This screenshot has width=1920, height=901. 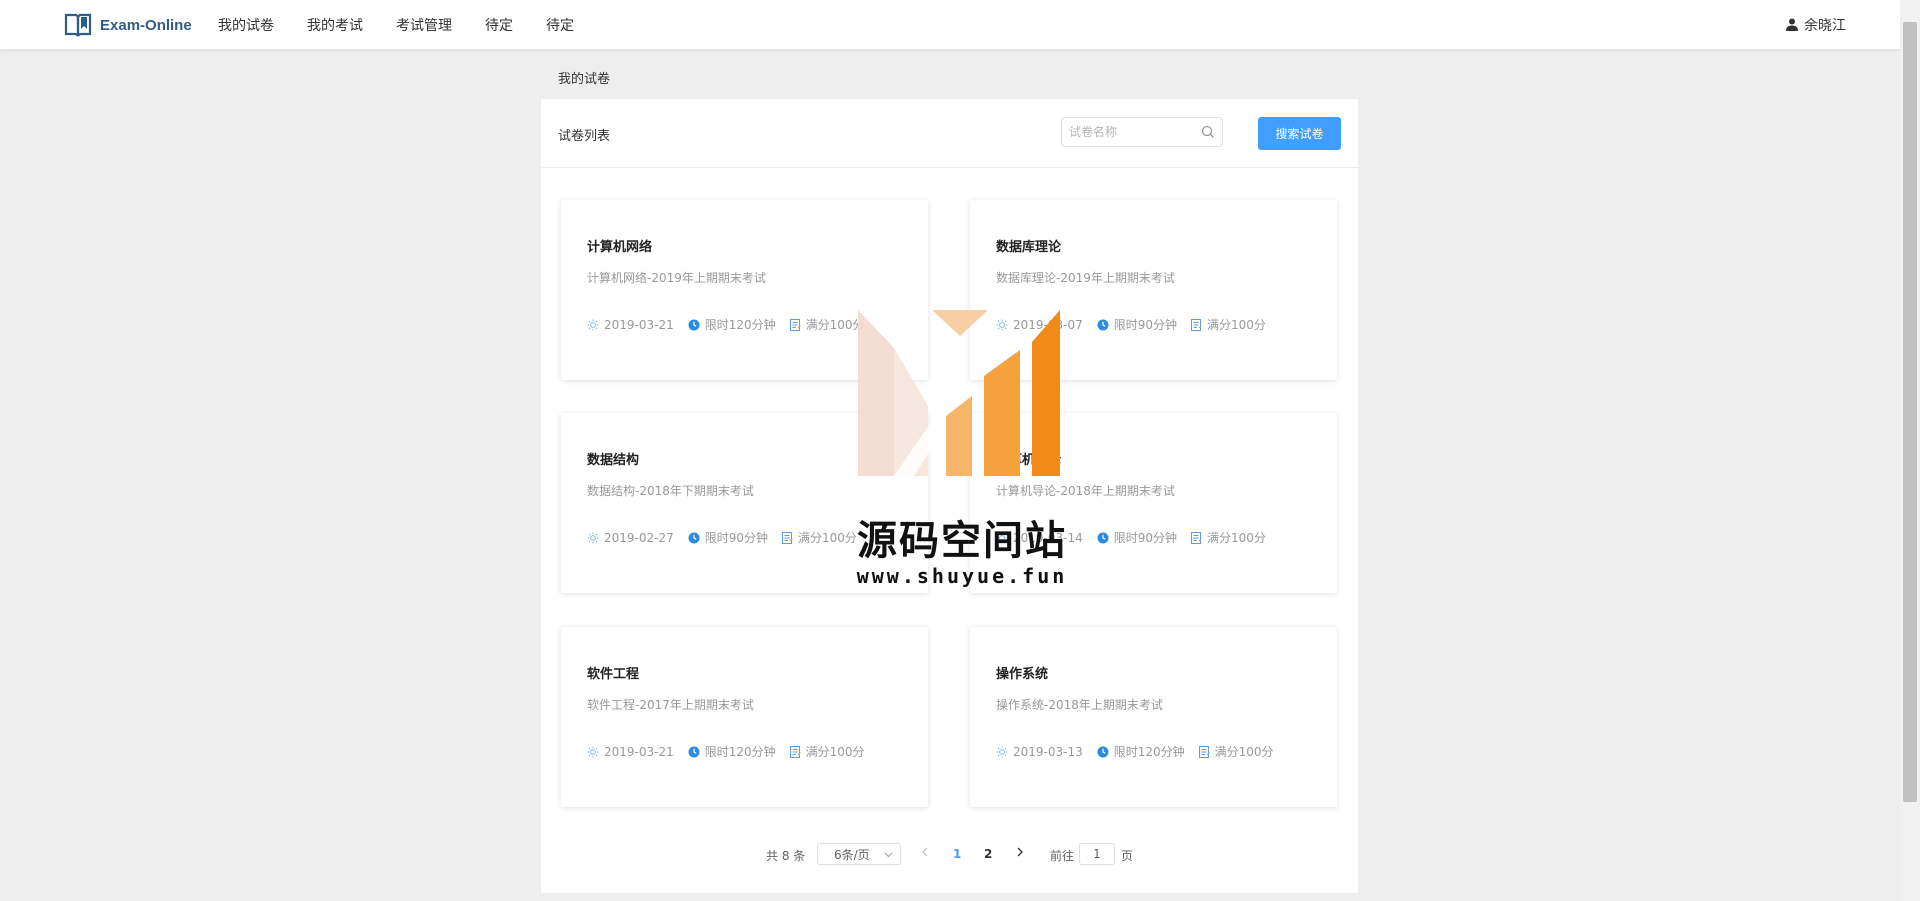 I want to click on paper-title: 计算机网络, so click(x=619, y=245).